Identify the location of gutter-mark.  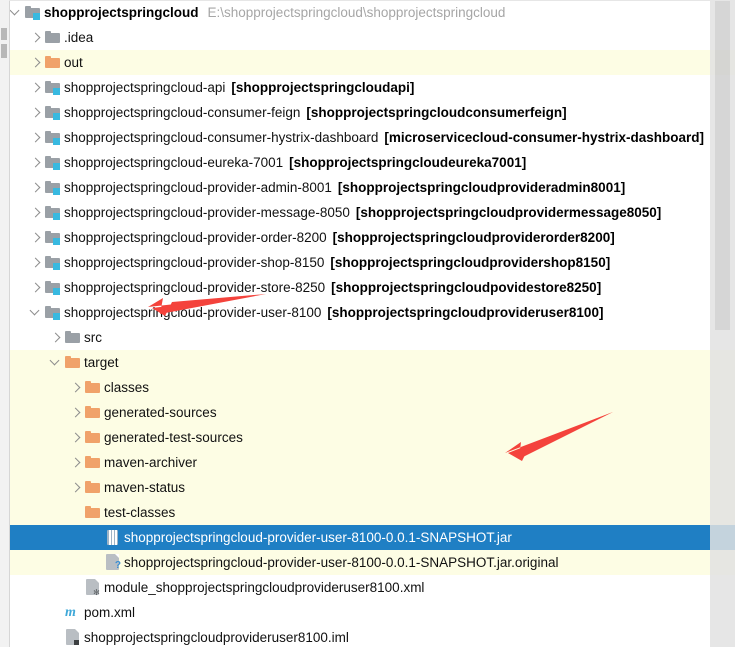
(4, 34).